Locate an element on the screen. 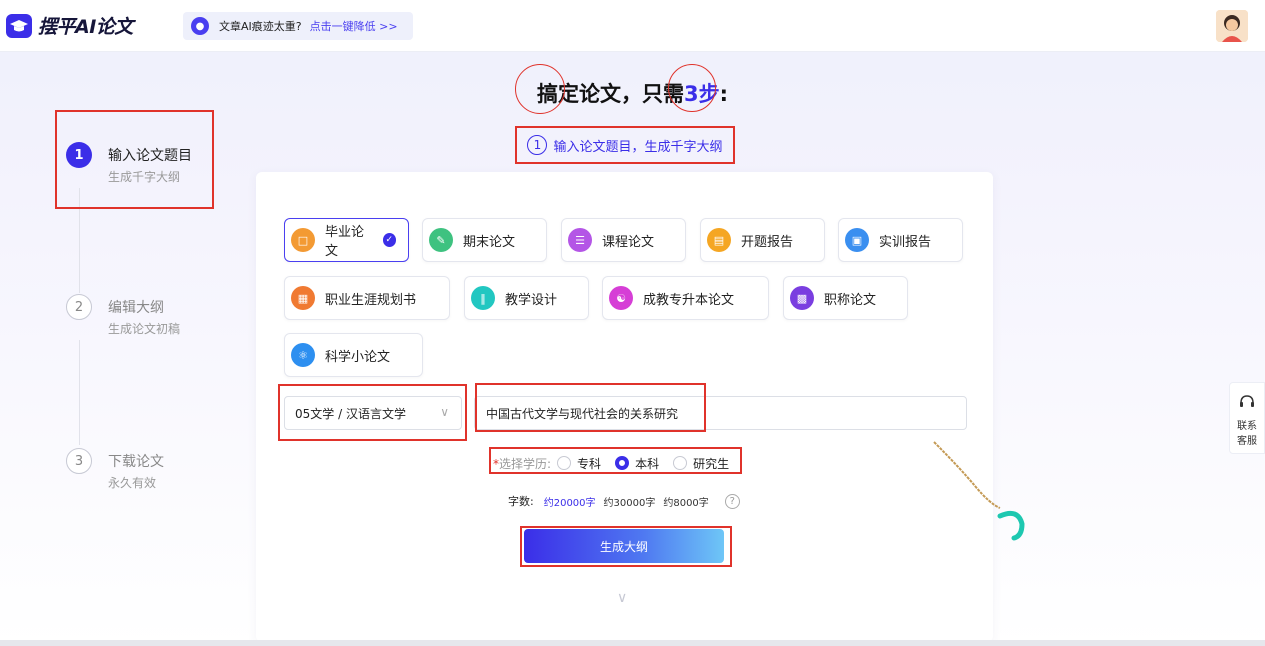 The height and width of the screenshot is (646, 1265). contact-line-2: 客服 is located at coordinates (1247, 441).